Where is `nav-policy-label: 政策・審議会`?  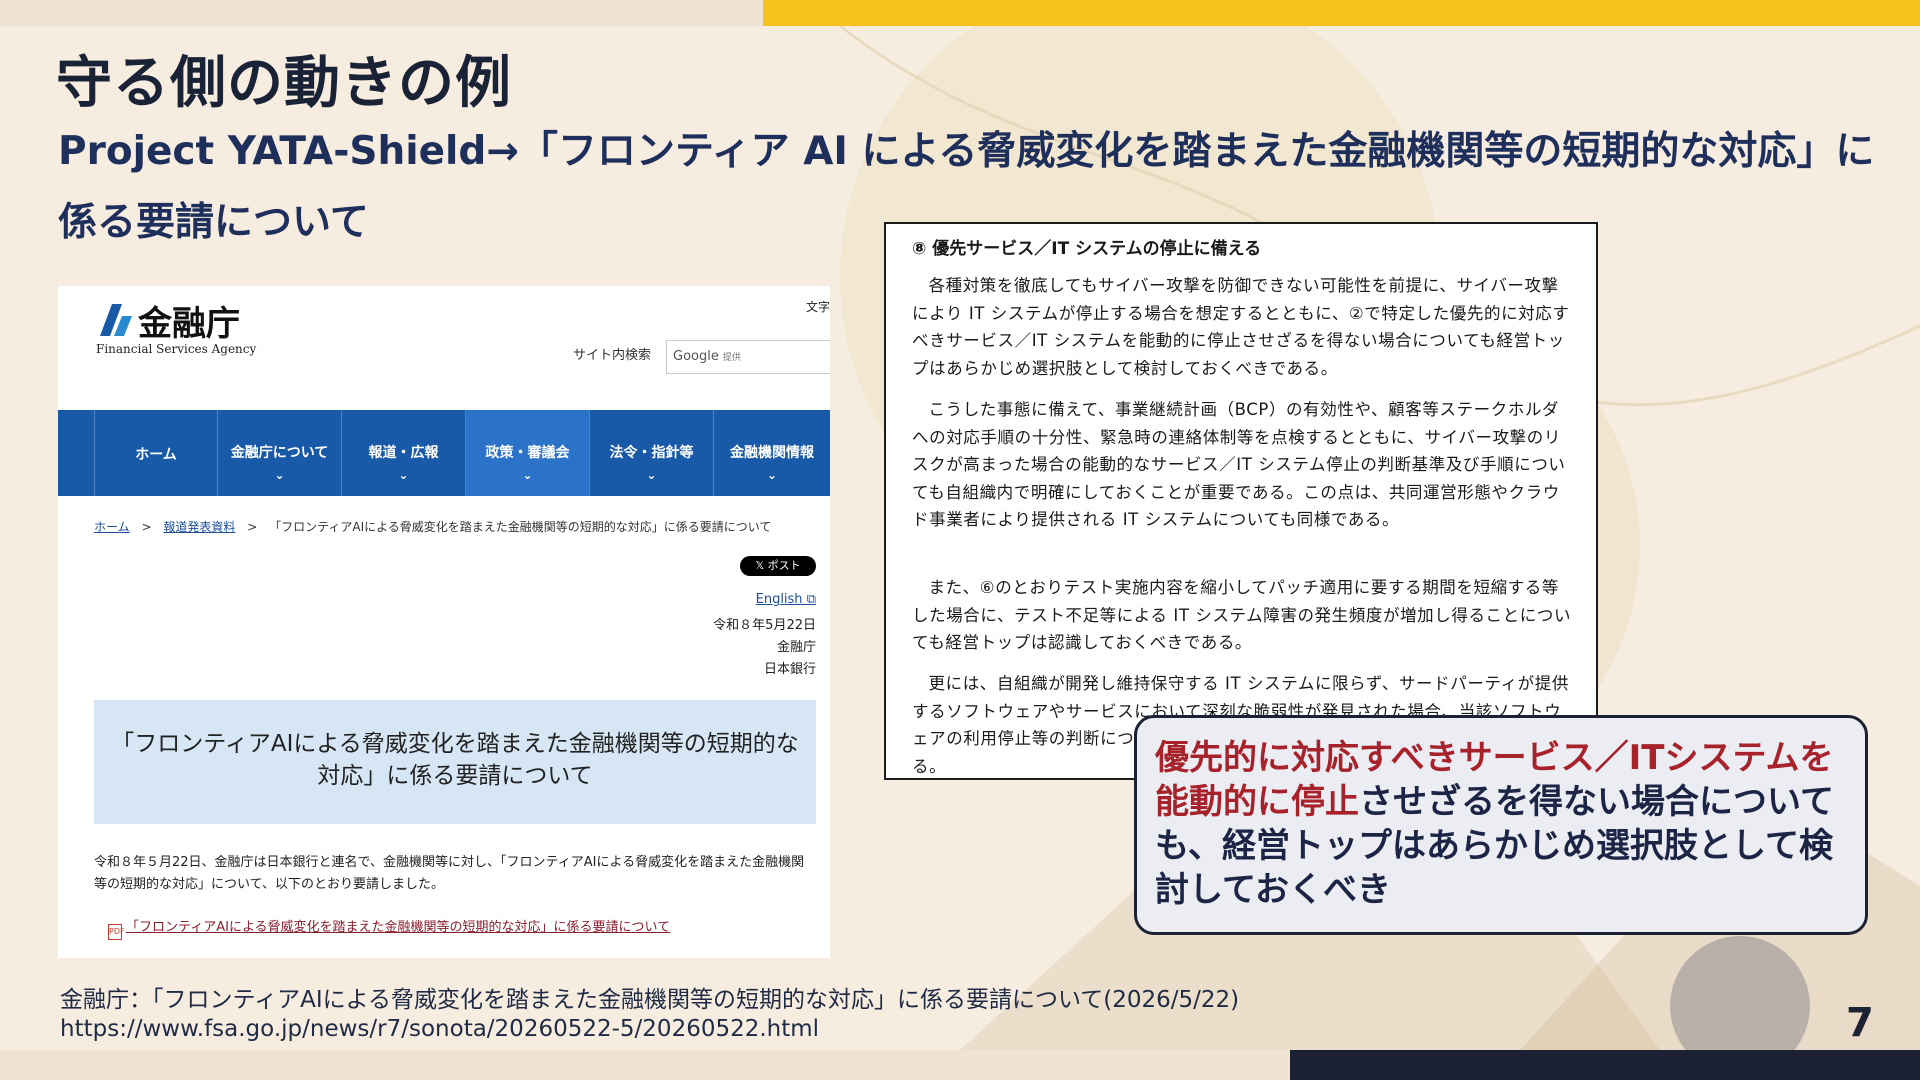
nav-policy-label: 政策・審議会 is located at coordinates (527, 453).